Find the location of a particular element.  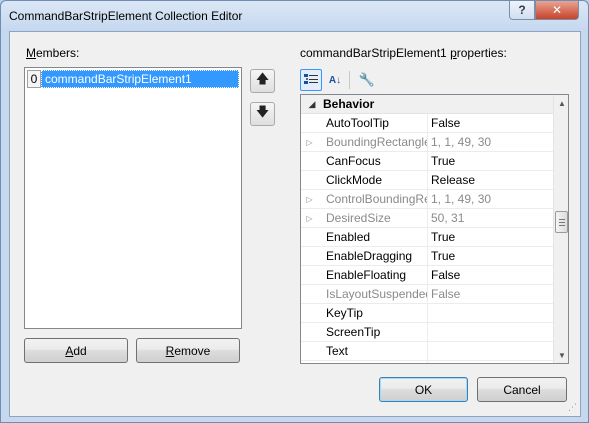

property-name: BoundingRectangle is located at coordinates (373, 142).